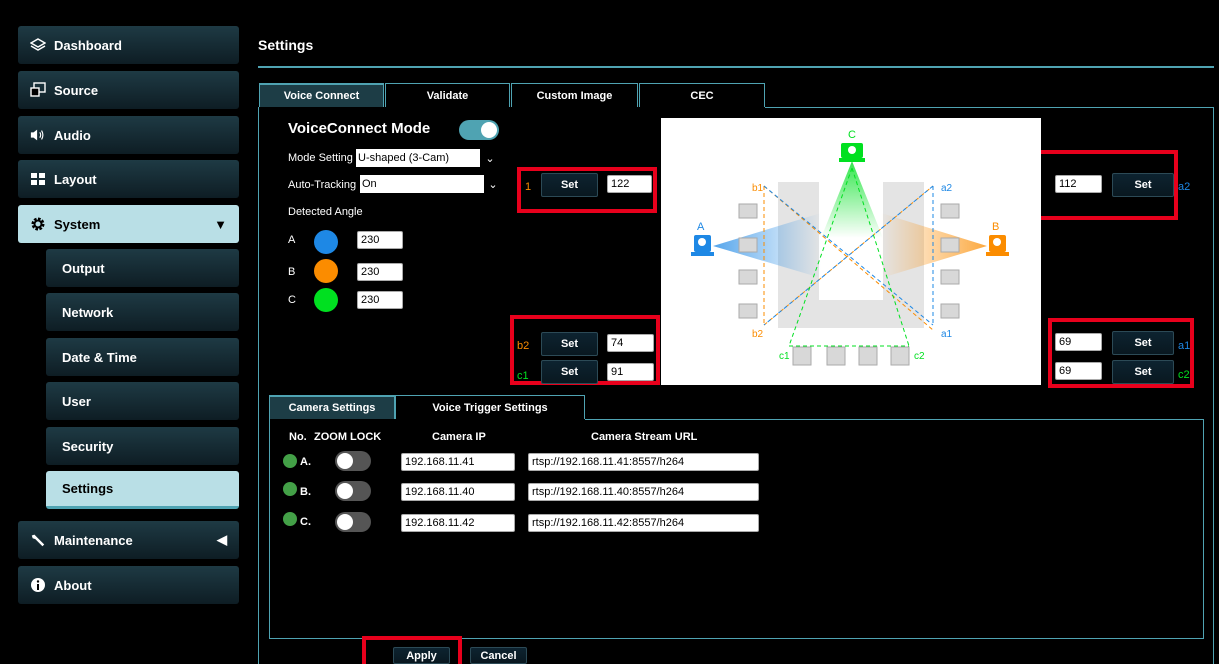 This screenshot has width=1219, height=664. What do you see at coordinates (758, 334) in the screenshot?
I see `diag-b2-label: b2` at bounding box center [758, 334].